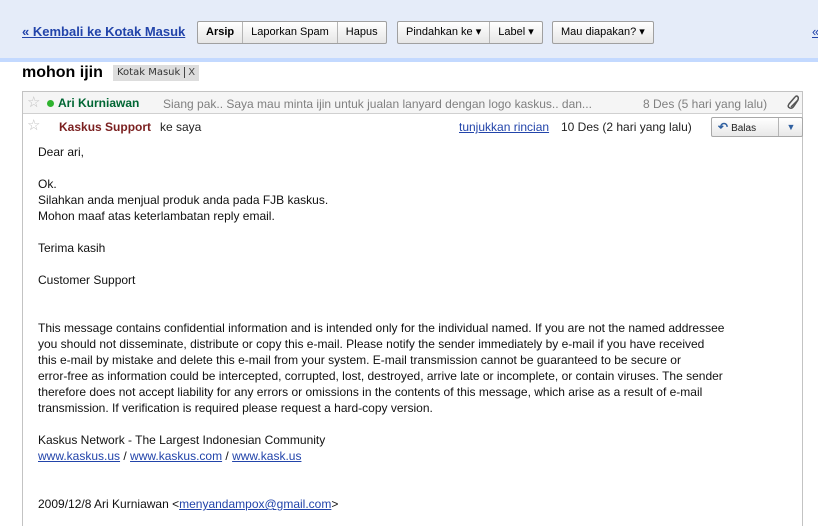 This screenshot has height=526, width=818. I want to click on more-actions-dropdown: Mau diapakan? ▾, so click(603, 32).